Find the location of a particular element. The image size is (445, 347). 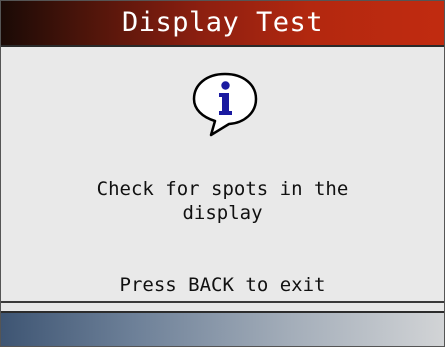

screen-title: Display Test is located at coordinates (222, 22).